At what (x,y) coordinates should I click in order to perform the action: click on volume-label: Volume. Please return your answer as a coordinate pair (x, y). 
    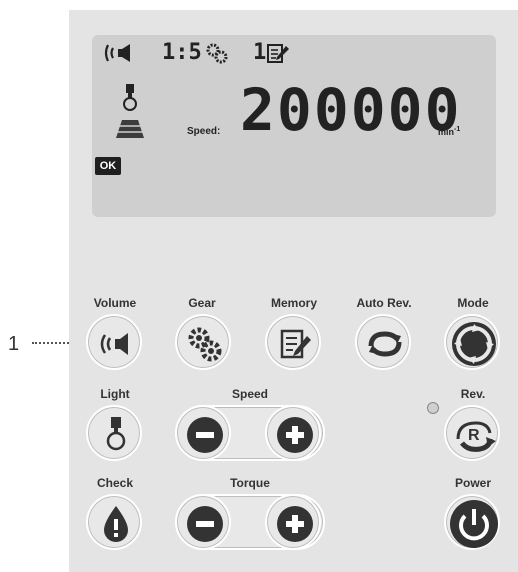
    Looking at the image, I should click on (115, 303).